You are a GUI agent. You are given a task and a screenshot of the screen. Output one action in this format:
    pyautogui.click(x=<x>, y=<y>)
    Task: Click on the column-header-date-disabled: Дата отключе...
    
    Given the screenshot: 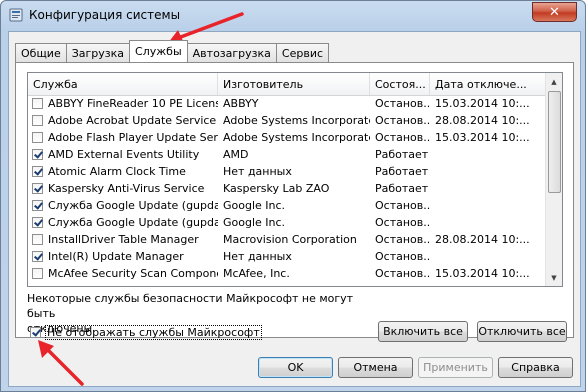 What is the action you would take?
    pyautogui.click(x=488, y=84)
    